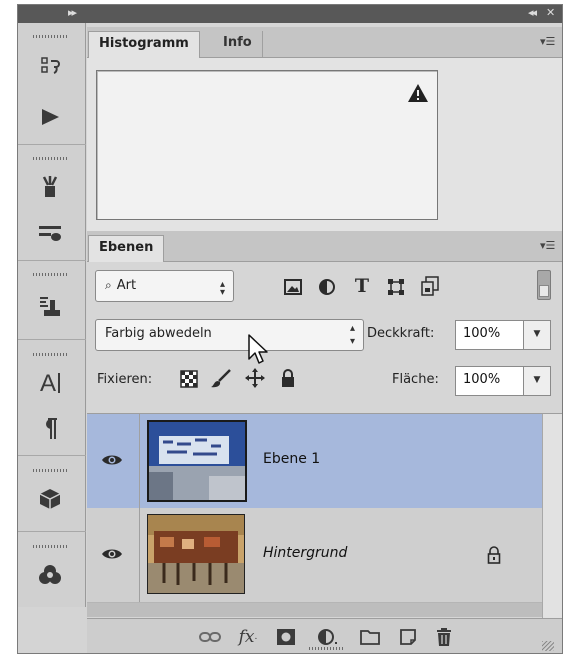 This screenshot has width=570, height=659. I want to click on histogram-graph, so click(267, 145).